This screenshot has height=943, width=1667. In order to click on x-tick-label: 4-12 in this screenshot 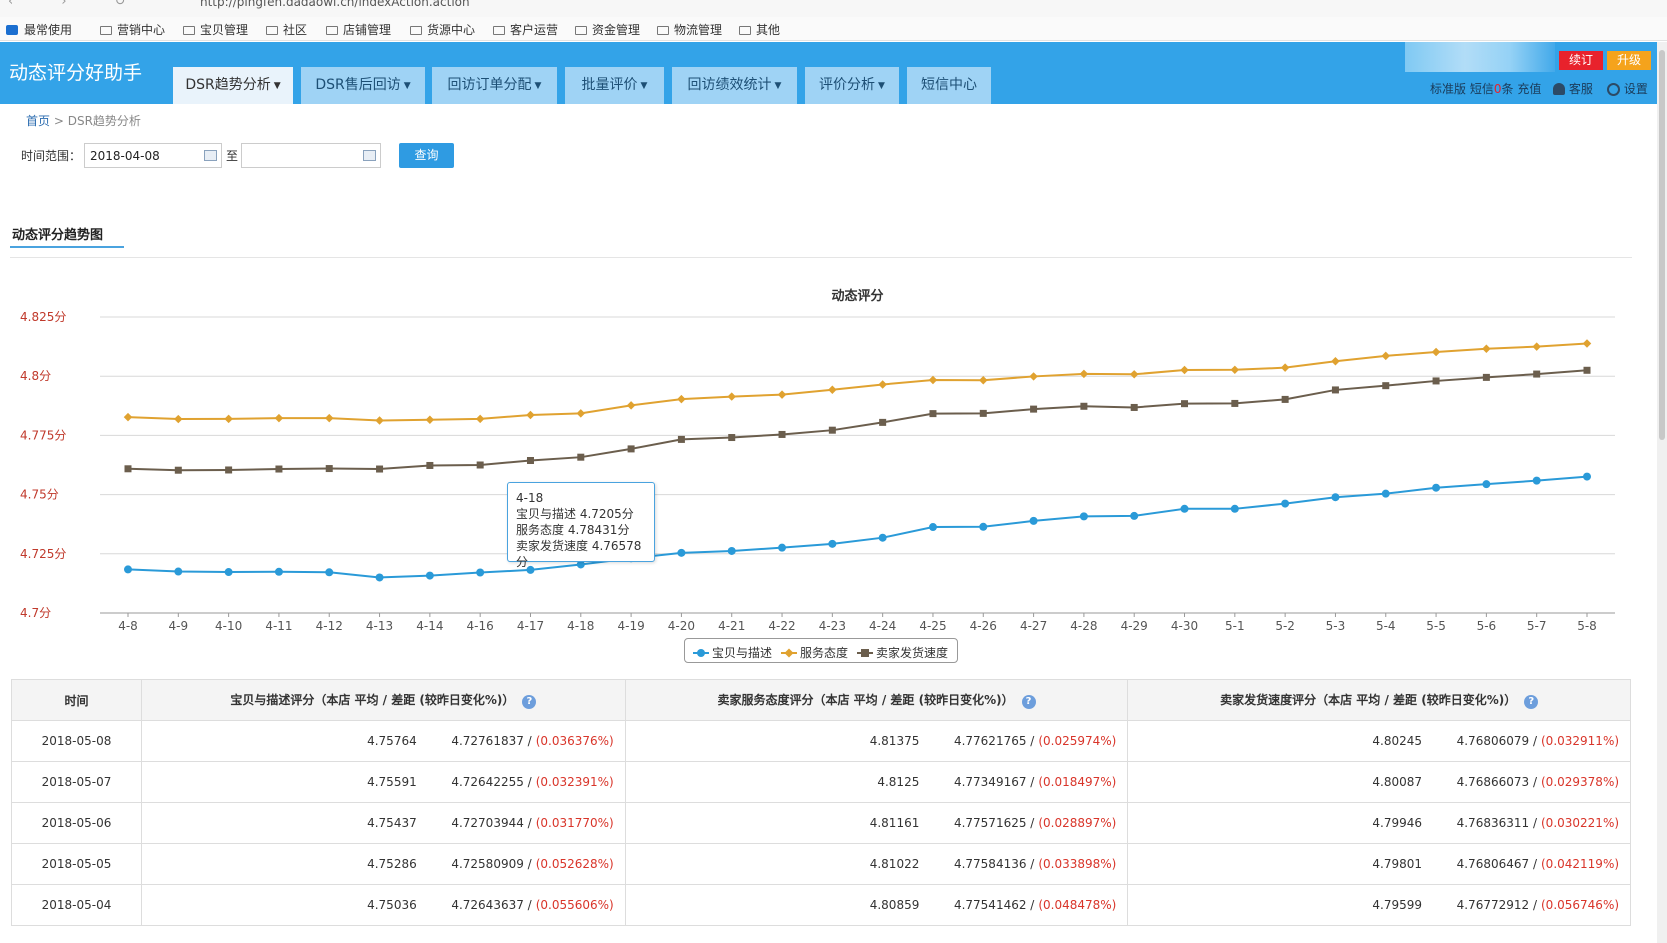, I will do `click(329, 626)`.